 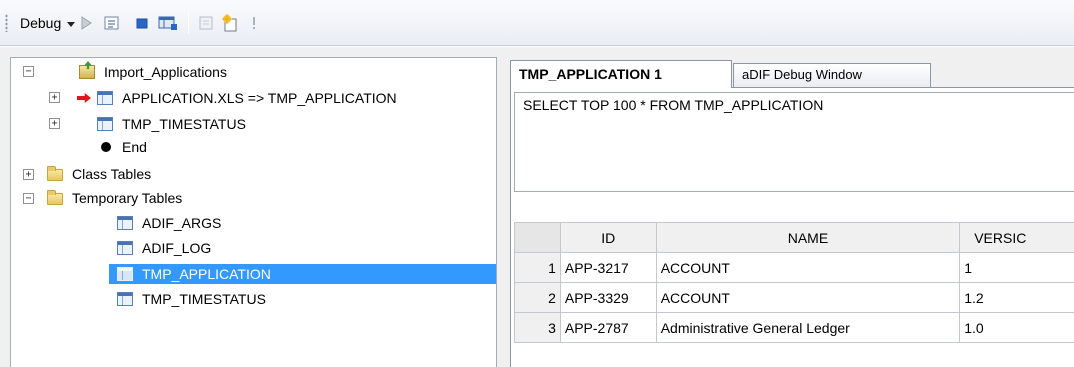 I want to click on toolbar-grip, so click(x=6, y=23).